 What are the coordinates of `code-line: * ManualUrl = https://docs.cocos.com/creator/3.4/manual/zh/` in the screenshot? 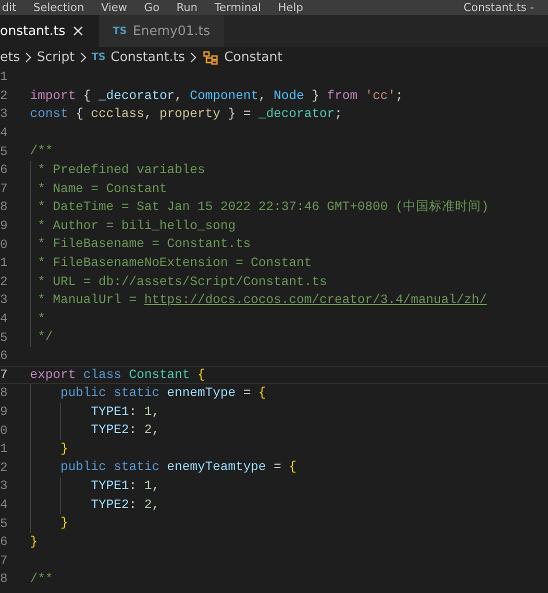 It's located at (261, 300).